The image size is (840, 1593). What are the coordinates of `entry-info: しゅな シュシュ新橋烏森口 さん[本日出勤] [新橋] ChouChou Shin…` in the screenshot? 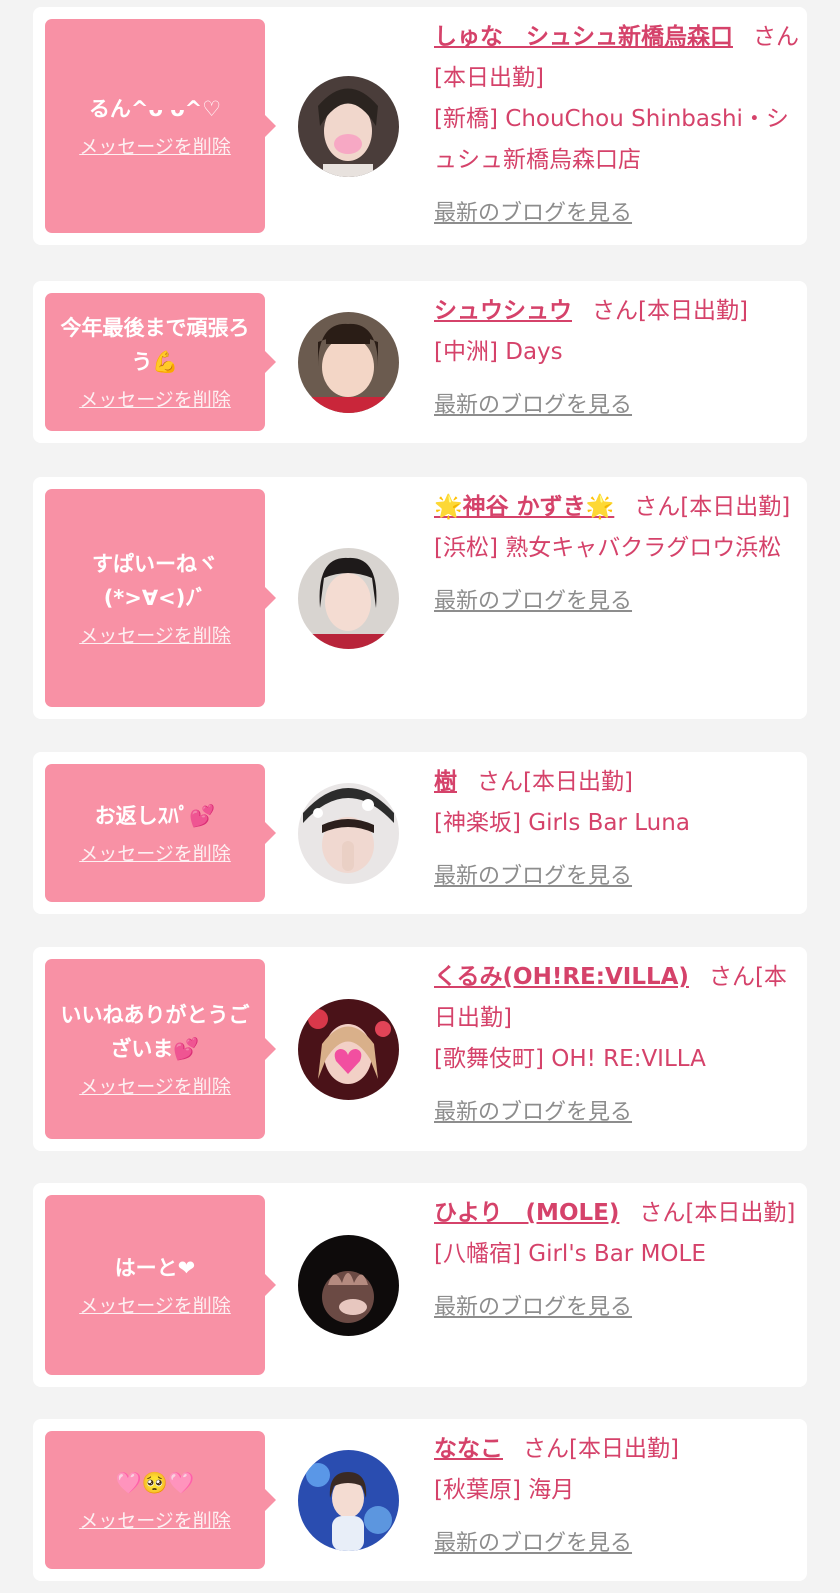 It's located at (616, 125).